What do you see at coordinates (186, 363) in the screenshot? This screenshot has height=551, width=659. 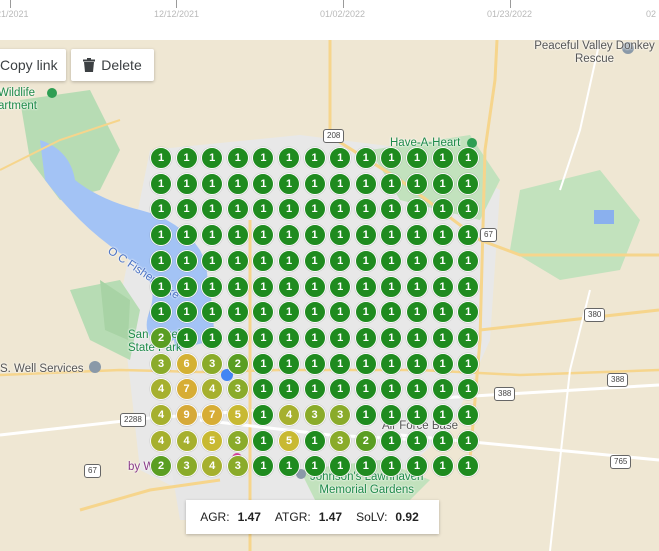 I see `rank-marker: 6` at bounding box center [186, 363].